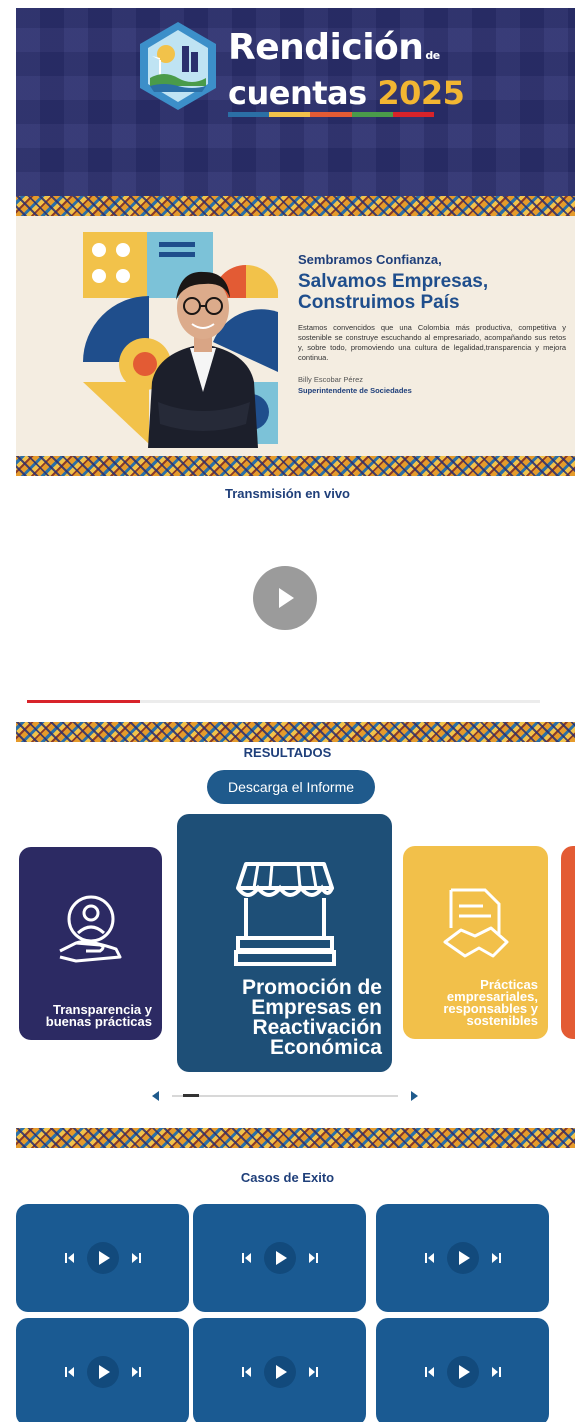 The height and width of the screenshot is (1422, 575). I want to click on hand-person-icon, so click(90, 929).